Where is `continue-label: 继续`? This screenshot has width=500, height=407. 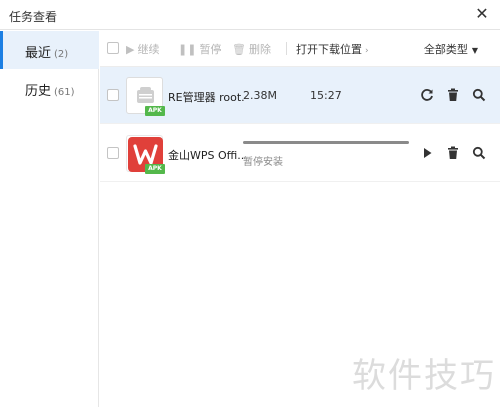 continue-label: 继续 is located at coordinates (148, 49).